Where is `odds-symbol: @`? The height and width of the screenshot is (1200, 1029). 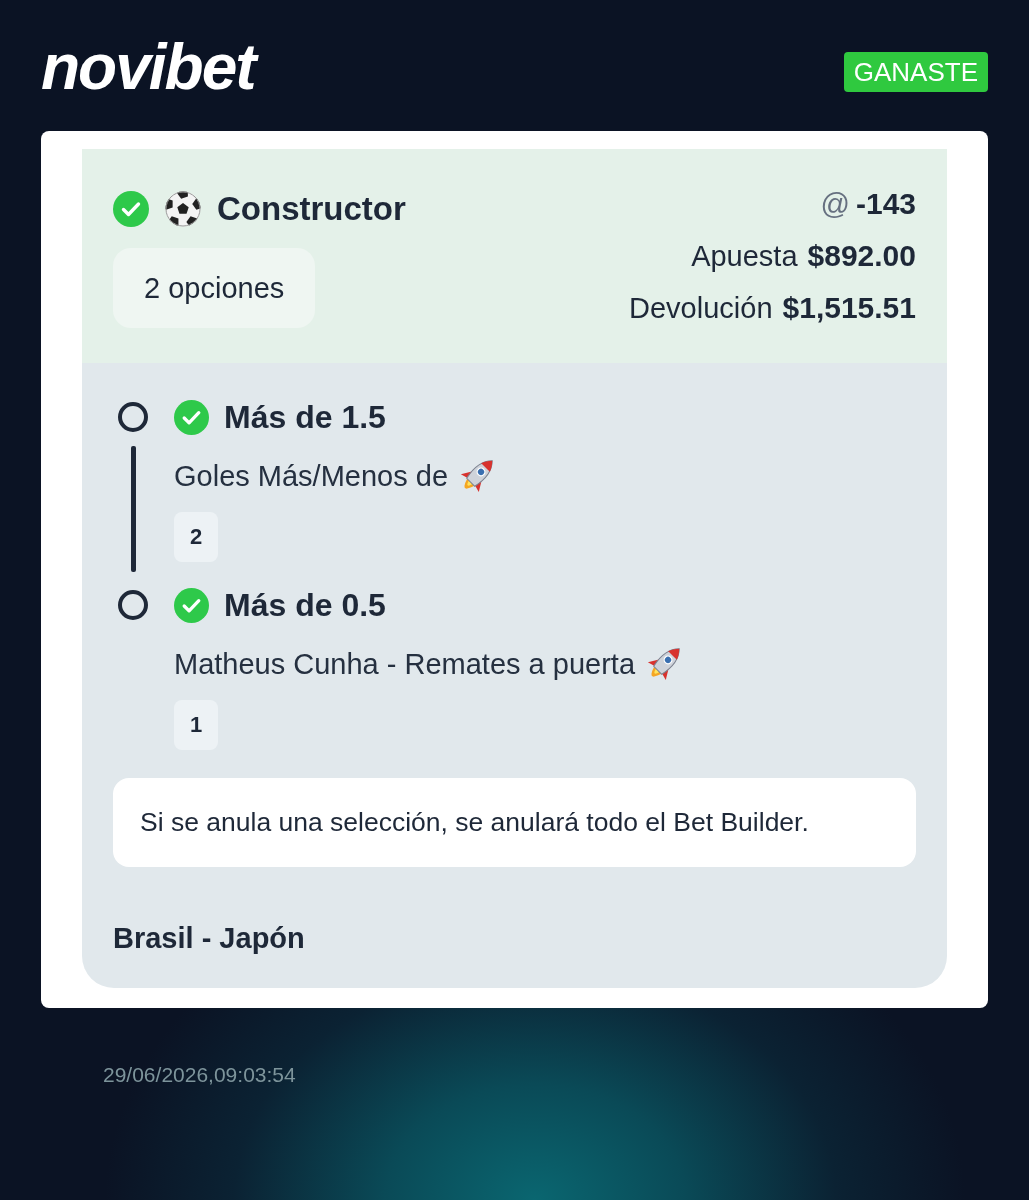
odds-symbol: @ is located at coordinates (835, 204).